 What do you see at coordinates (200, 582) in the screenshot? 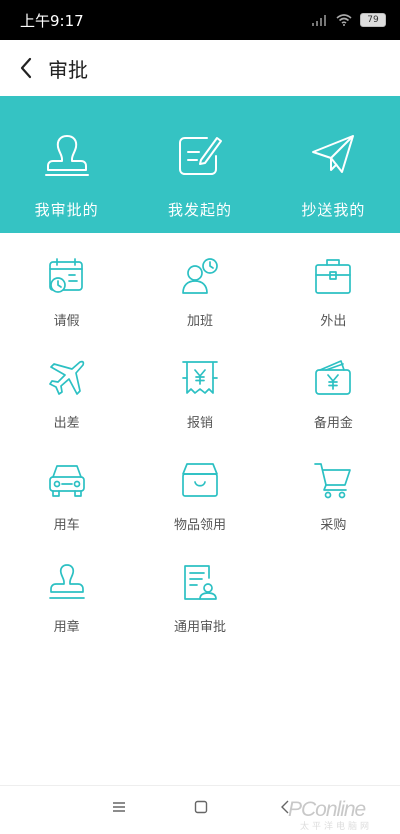
I see `document-person-icon` at bounding box center [200, 582].